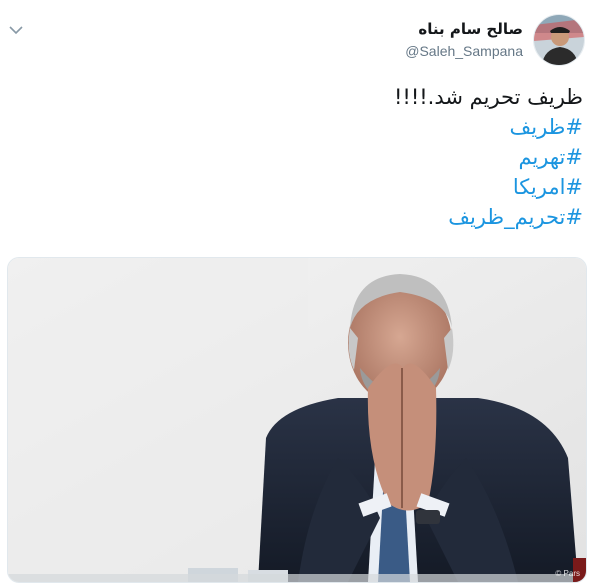 This screenshot has height=588, width=593. What do you see at coordinates (559, 40) in the screenshot?
I see `user-avatar-icon` at bounding box center [559, 40].